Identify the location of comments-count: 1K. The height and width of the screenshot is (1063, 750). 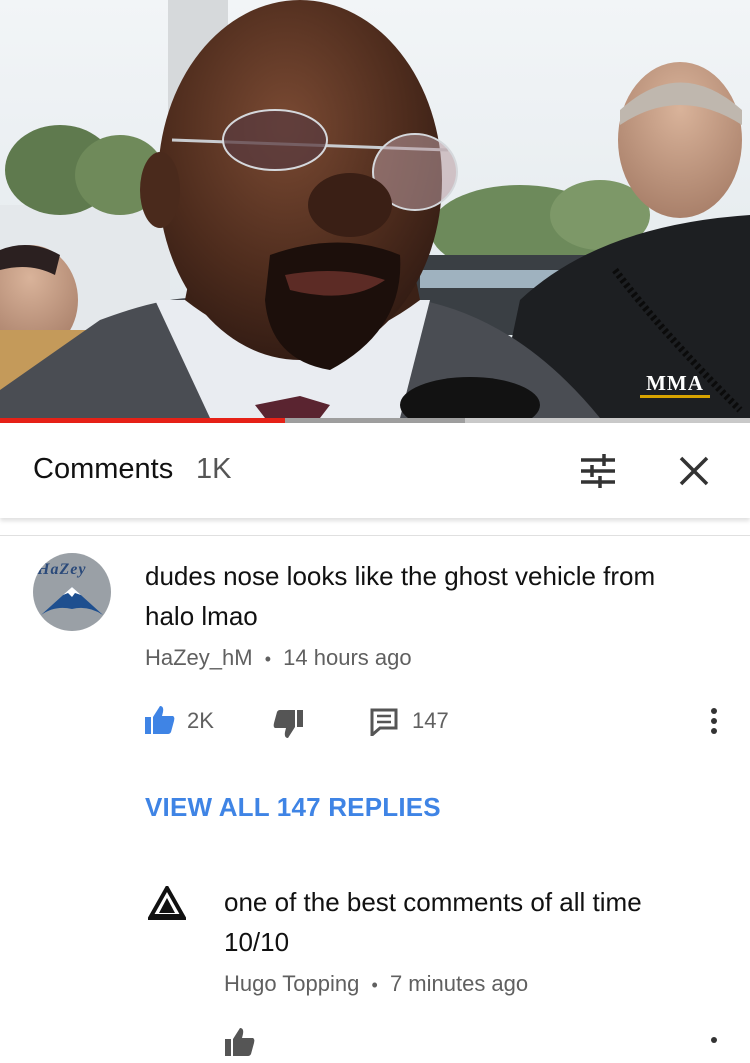
(214, 469).